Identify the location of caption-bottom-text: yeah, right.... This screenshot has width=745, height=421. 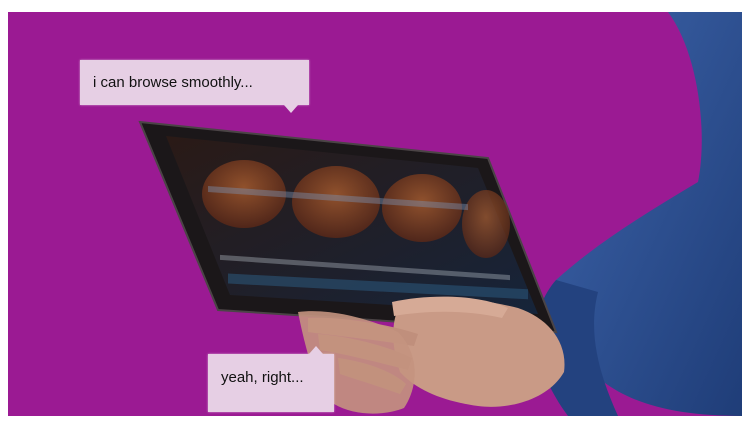
(262, 377).